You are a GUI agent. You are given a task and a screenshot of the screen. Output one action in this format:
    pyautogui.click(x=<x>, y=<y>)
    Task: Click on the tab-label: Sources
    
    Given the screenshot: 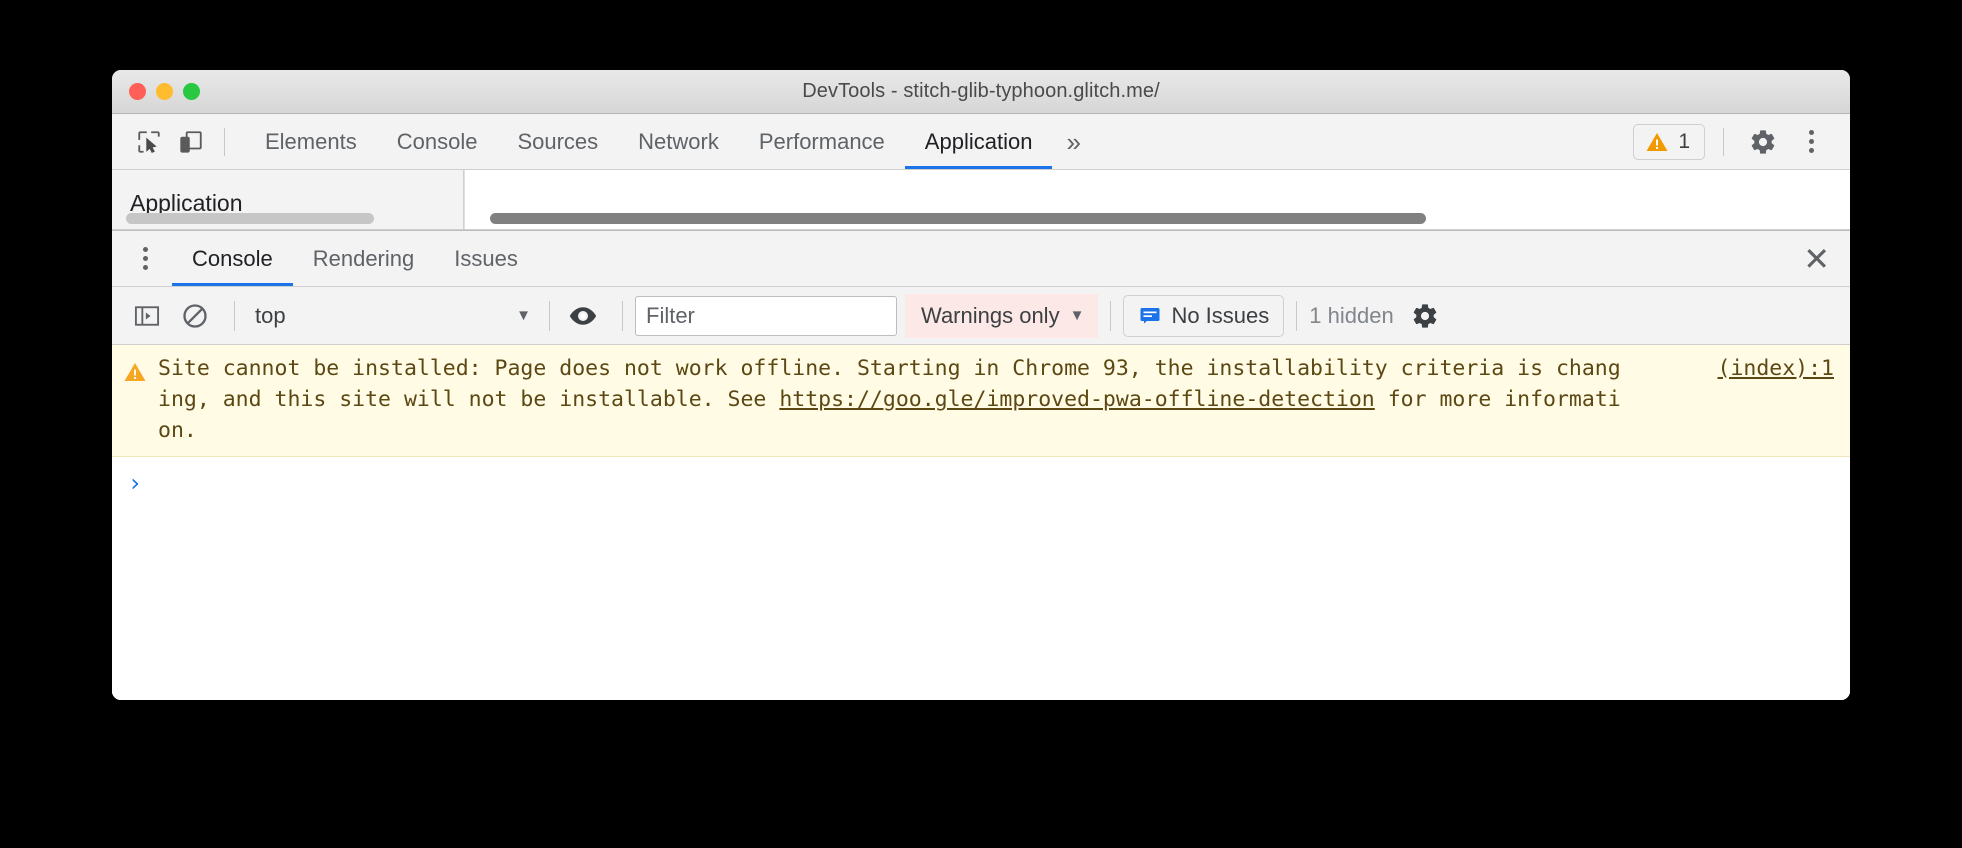 What is the action you would take?
    pyautogui.click(x=558, y=141)
    